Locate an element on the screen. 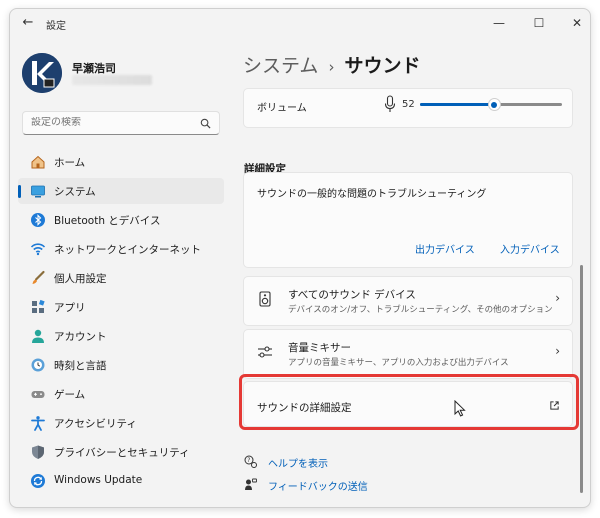 The height and width of the screenshot is (518, 600). sidebar-item-accessibility: アクセシビリティ is located at coordinates (121, 423).